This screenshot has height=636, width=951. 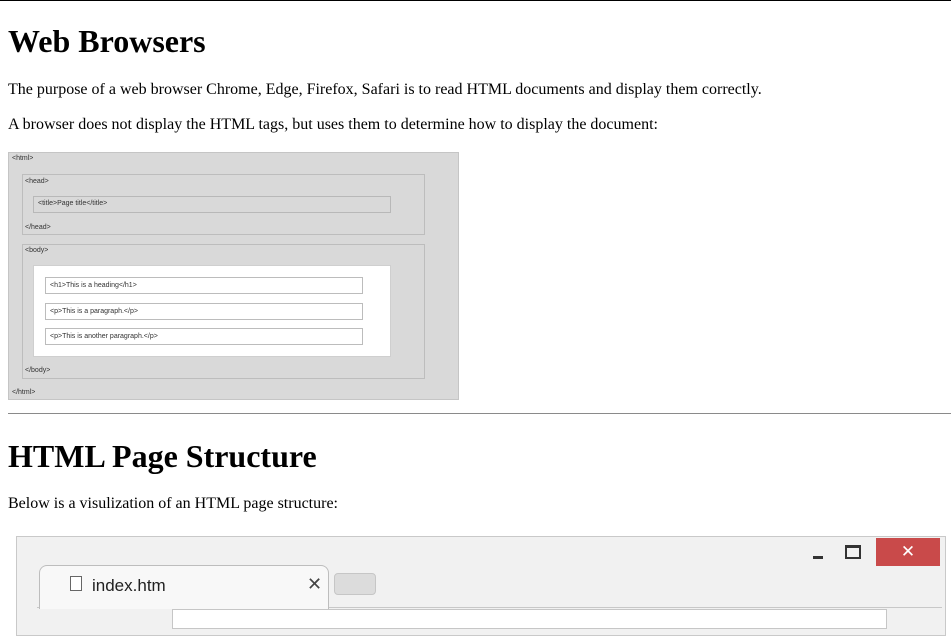 What do you see at coordinates (475, 0) in the screenshot?
I see `top-rule` at bounding box center [475, 0].